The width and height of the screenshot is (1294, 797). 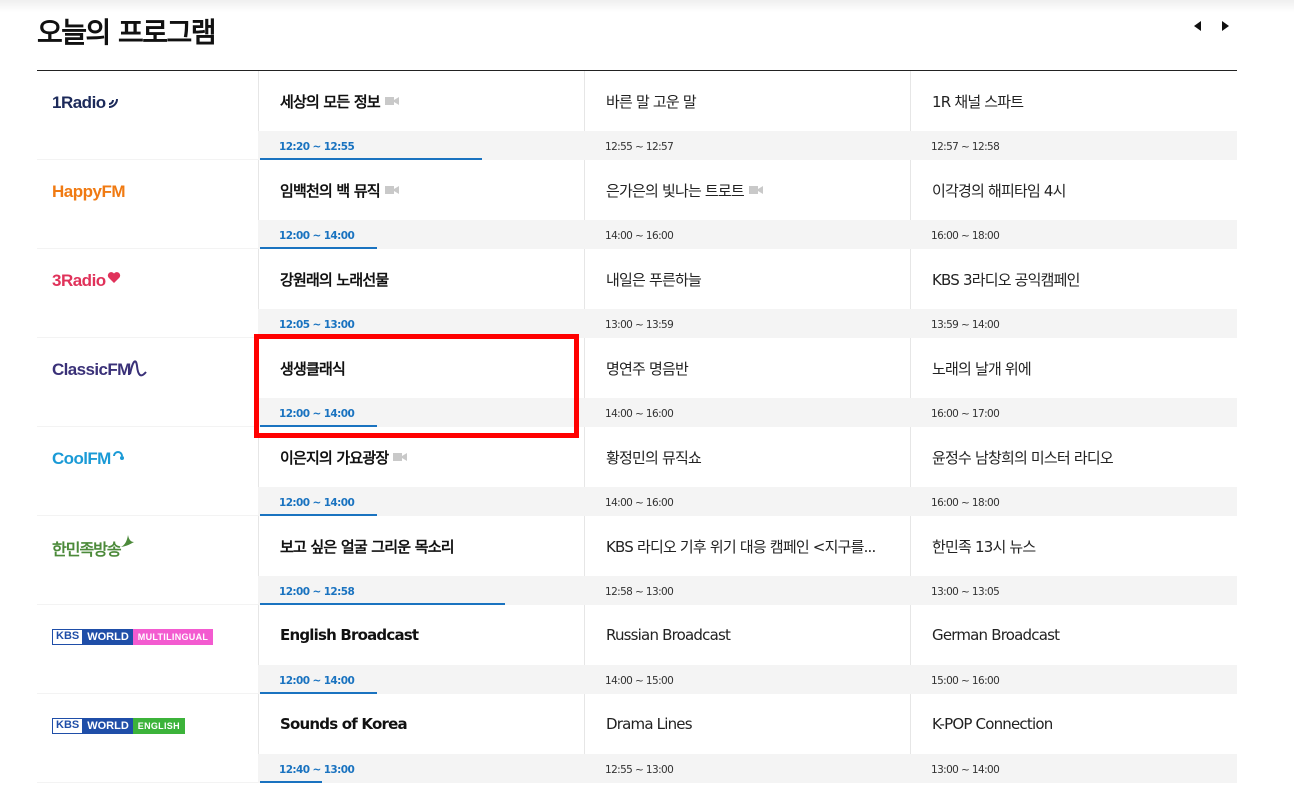 I want to click on program-name: Drama Lines, so click(x=649, y=724).